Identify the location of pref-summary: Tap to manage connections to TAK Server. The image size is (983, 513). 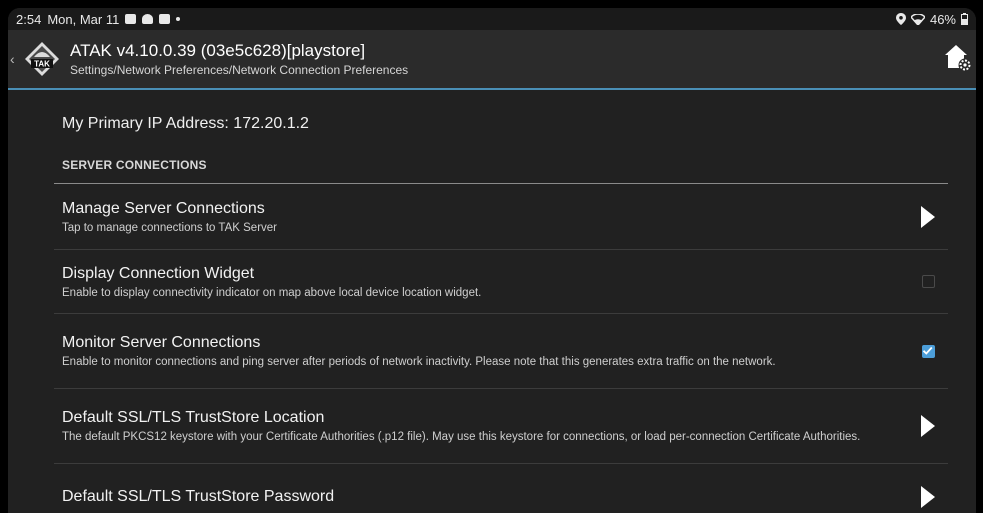
(170, 227).